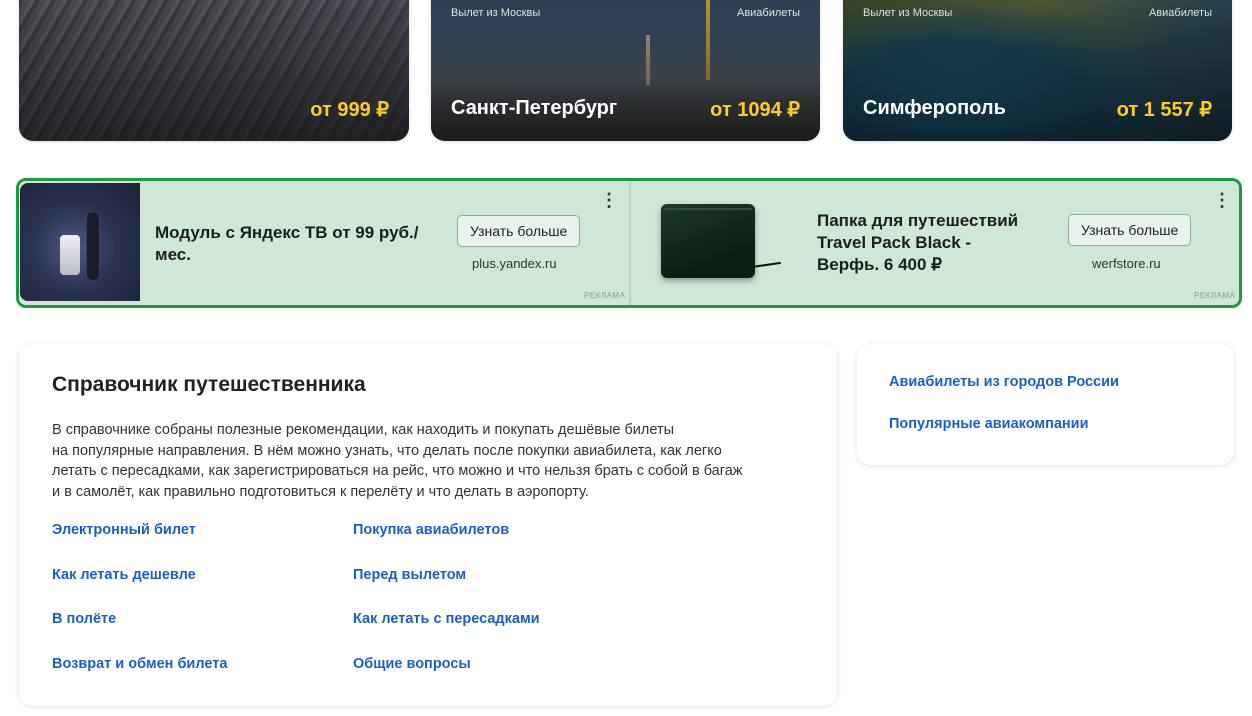 Image resolution: width=1252 pixels, height=716 pixels. Describe the element at coordinates (412, 664) in the screenshot. I see `guide-link-faq: Общие вопросы` at that location.